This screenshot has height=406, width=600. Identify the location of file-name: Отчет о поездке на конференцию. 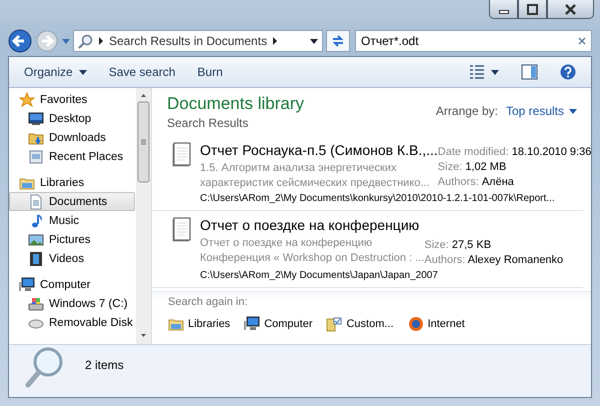
(312, 225).